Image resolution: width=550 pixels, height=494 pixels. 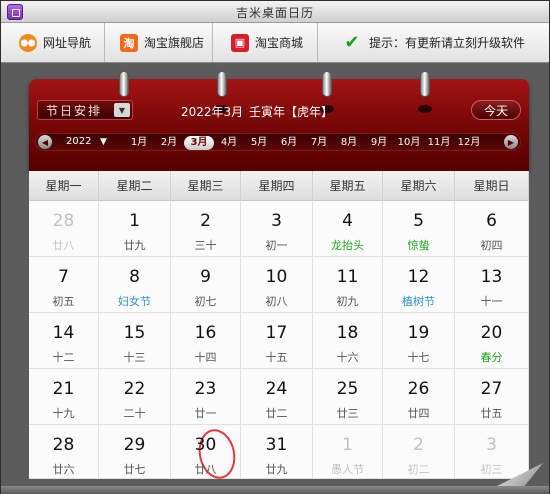 What do you see at coordinates (289, 143) in the screenshot?
I see `month-tab: 6月` at bounding box center [289, 143].